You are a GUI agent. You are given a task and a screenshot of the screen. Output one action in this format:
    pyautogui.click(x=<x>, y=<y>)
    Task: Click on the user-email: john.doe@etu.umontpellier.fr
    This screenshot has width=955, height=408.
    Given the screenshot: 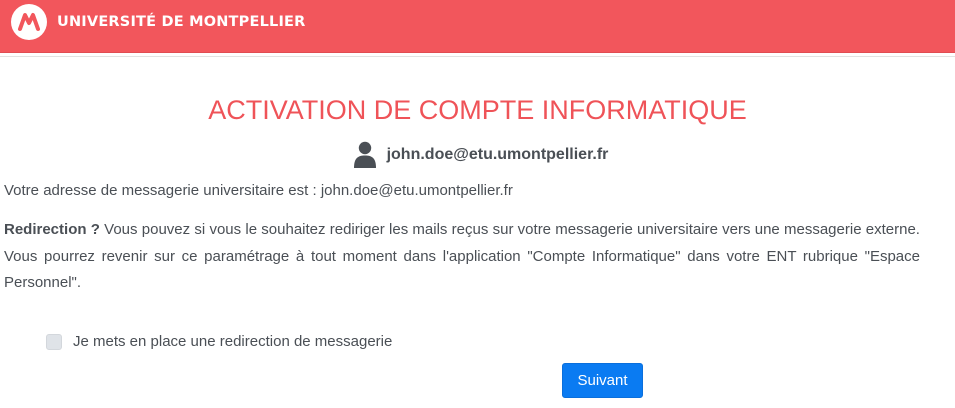 What is the action you would take?
    pyautogui.click(x=497, y=154)
    